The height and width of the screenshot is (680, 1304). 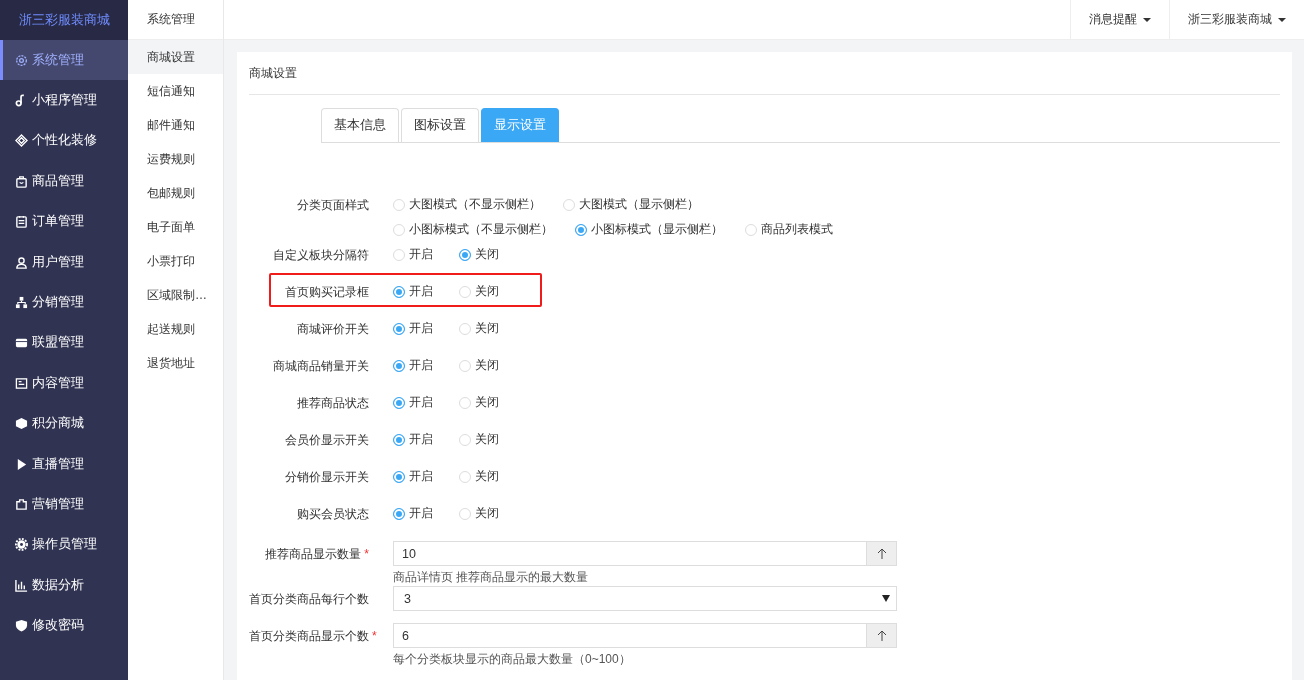 I want to click on sidebar-item: 个性化装修, so click(x=64, y=141).